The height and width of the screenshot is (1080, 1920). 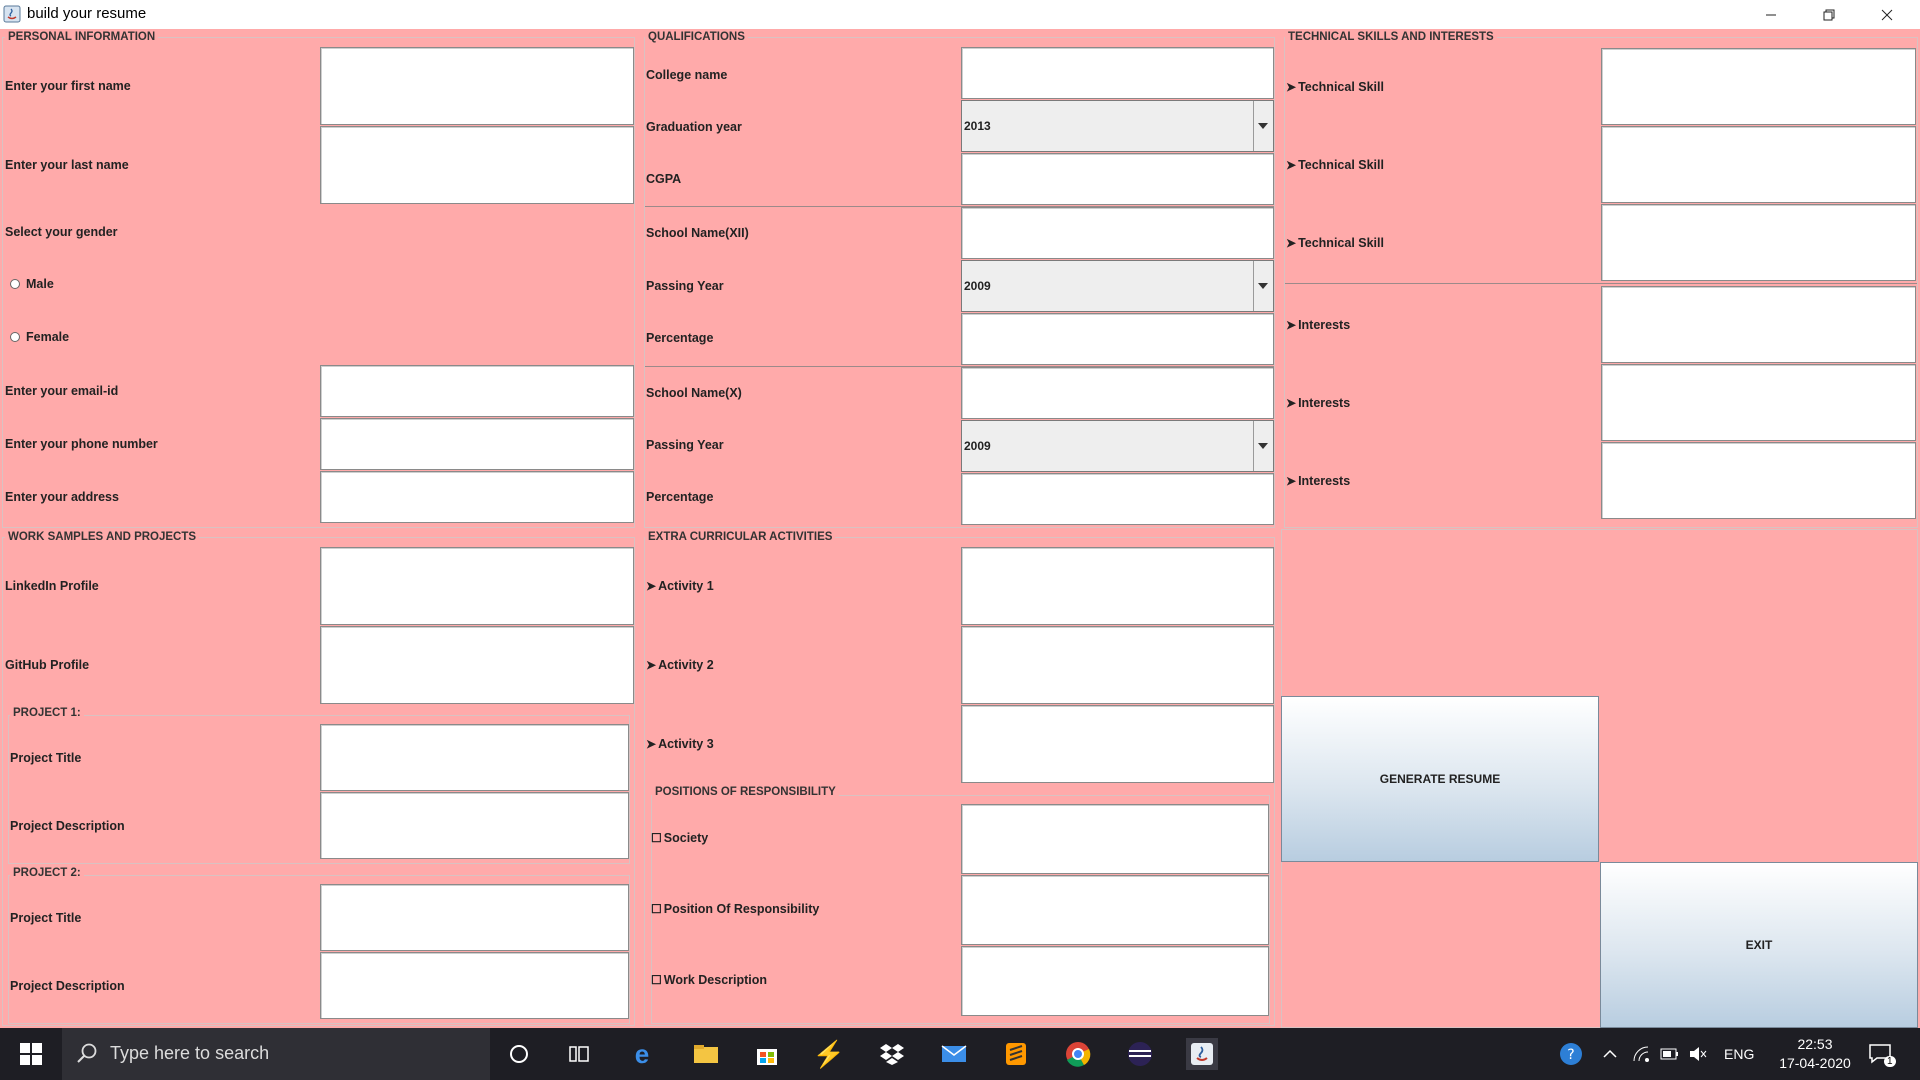 I want to click on passing-year-12-select: 2009, so click(x=1117, y=286).